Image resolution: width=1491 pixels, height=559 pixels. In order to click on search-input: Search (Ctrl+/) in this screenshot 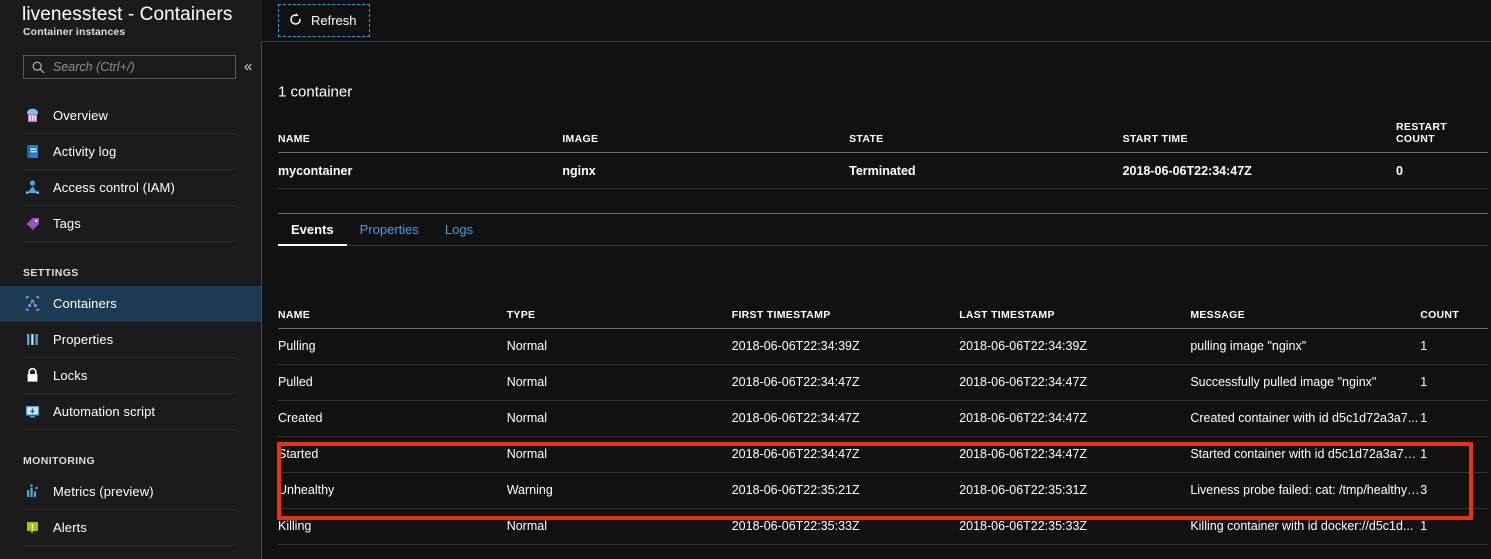, I will do `click(129, 67)`.